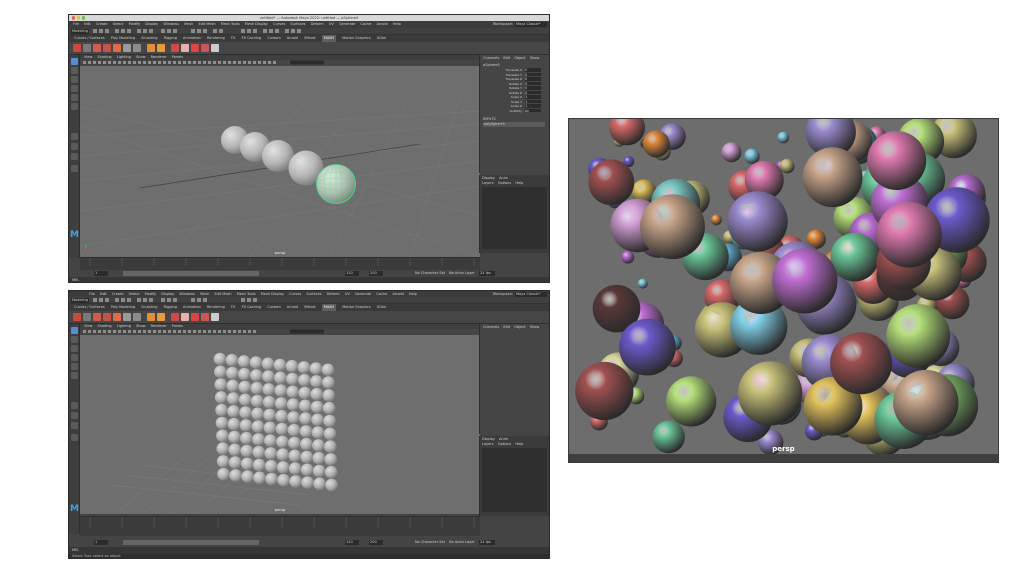 The image size is (1024, 576). What do you see at coordinates (74, 79) in the screenshot?
I see `paint-select-tool-button` at bounding box center [74, 79].